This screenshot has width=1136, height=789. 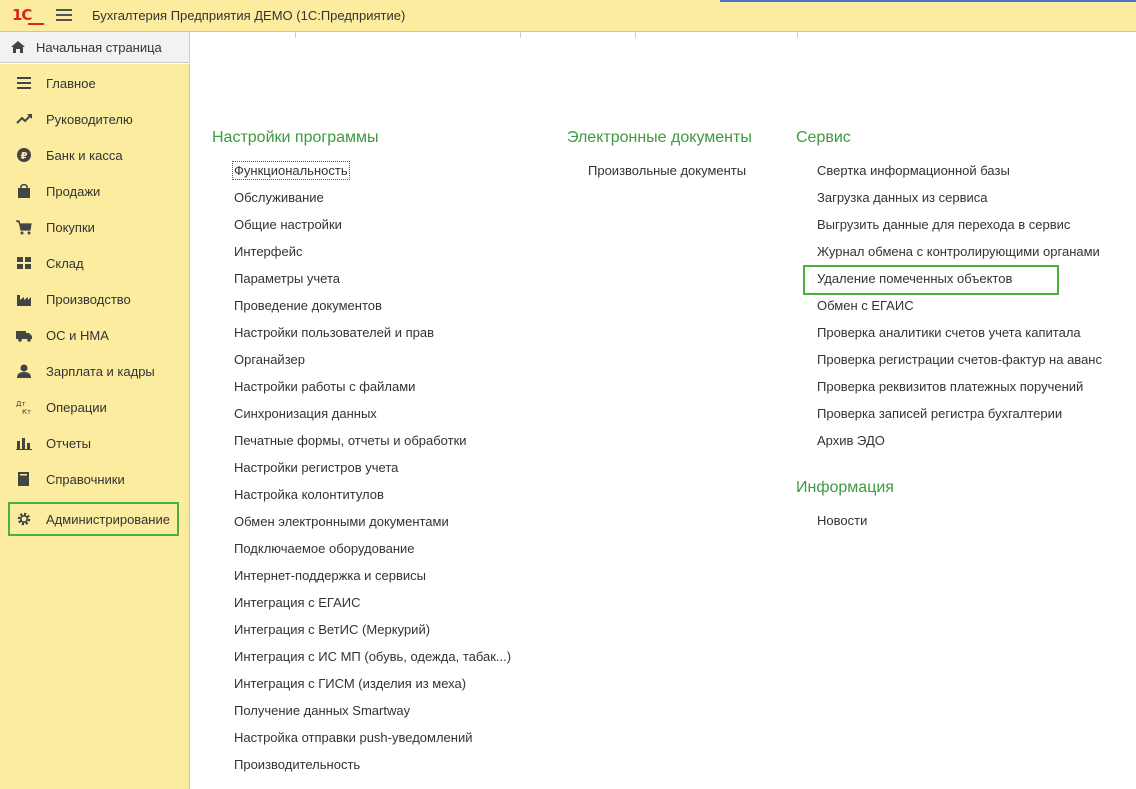 What do you see at coordinates (23, 479) in the screenshot?
I see `book-icon` at bounding box center [23, 479].